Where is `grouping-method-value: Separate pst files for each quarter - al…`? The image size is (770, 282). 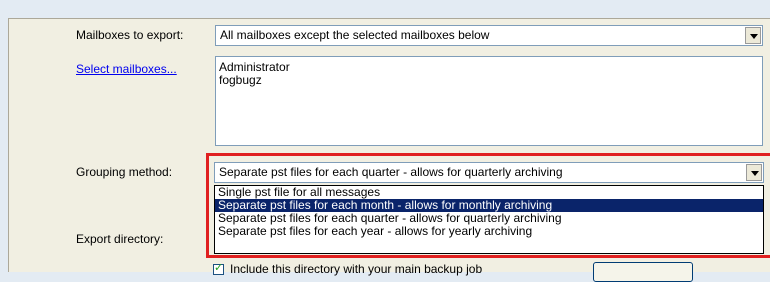
grouping-method-value: Separate pst files for each quarter - al… is located at coordinates (391, 172).